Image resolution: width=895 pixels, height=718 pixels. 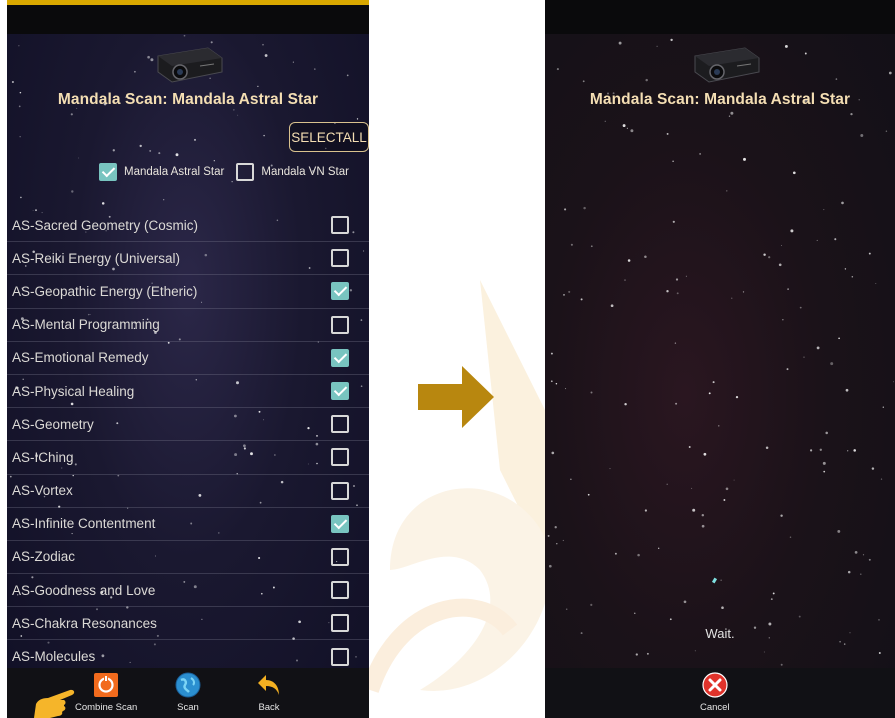 I want to click on list-item: AS-Physical Healing, so click(x=188, y=392).